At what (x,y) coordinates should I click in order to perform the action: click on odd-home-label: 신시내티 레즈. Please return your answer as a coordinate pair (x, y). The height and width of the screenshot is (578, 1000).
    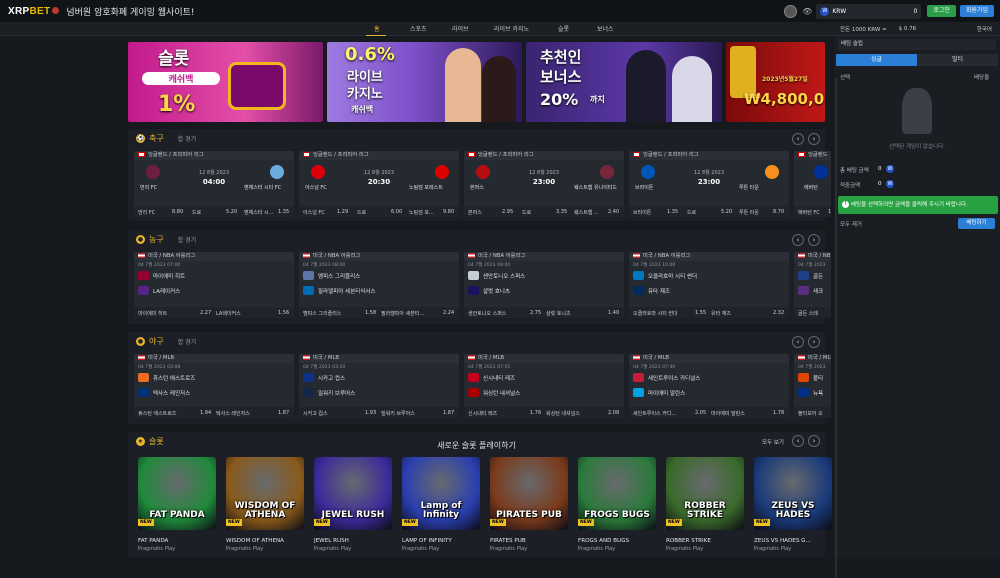
    Looking at the image, I should click on (482, 413).